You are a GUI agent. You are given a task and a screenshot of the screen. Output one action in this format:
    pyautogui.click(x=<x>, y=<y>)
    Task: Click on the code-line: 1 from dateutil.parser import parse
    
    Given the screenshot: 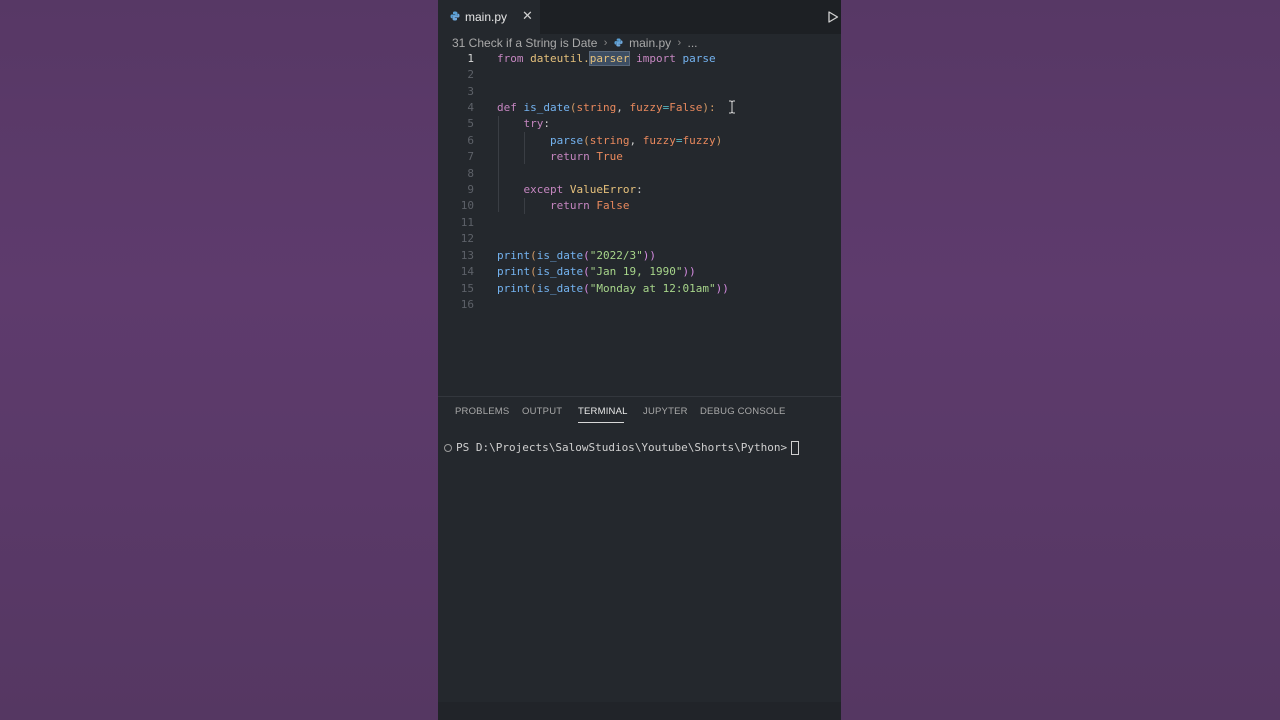 What is the action you would take?
    pyautogui.click(x=639, y=59)
    